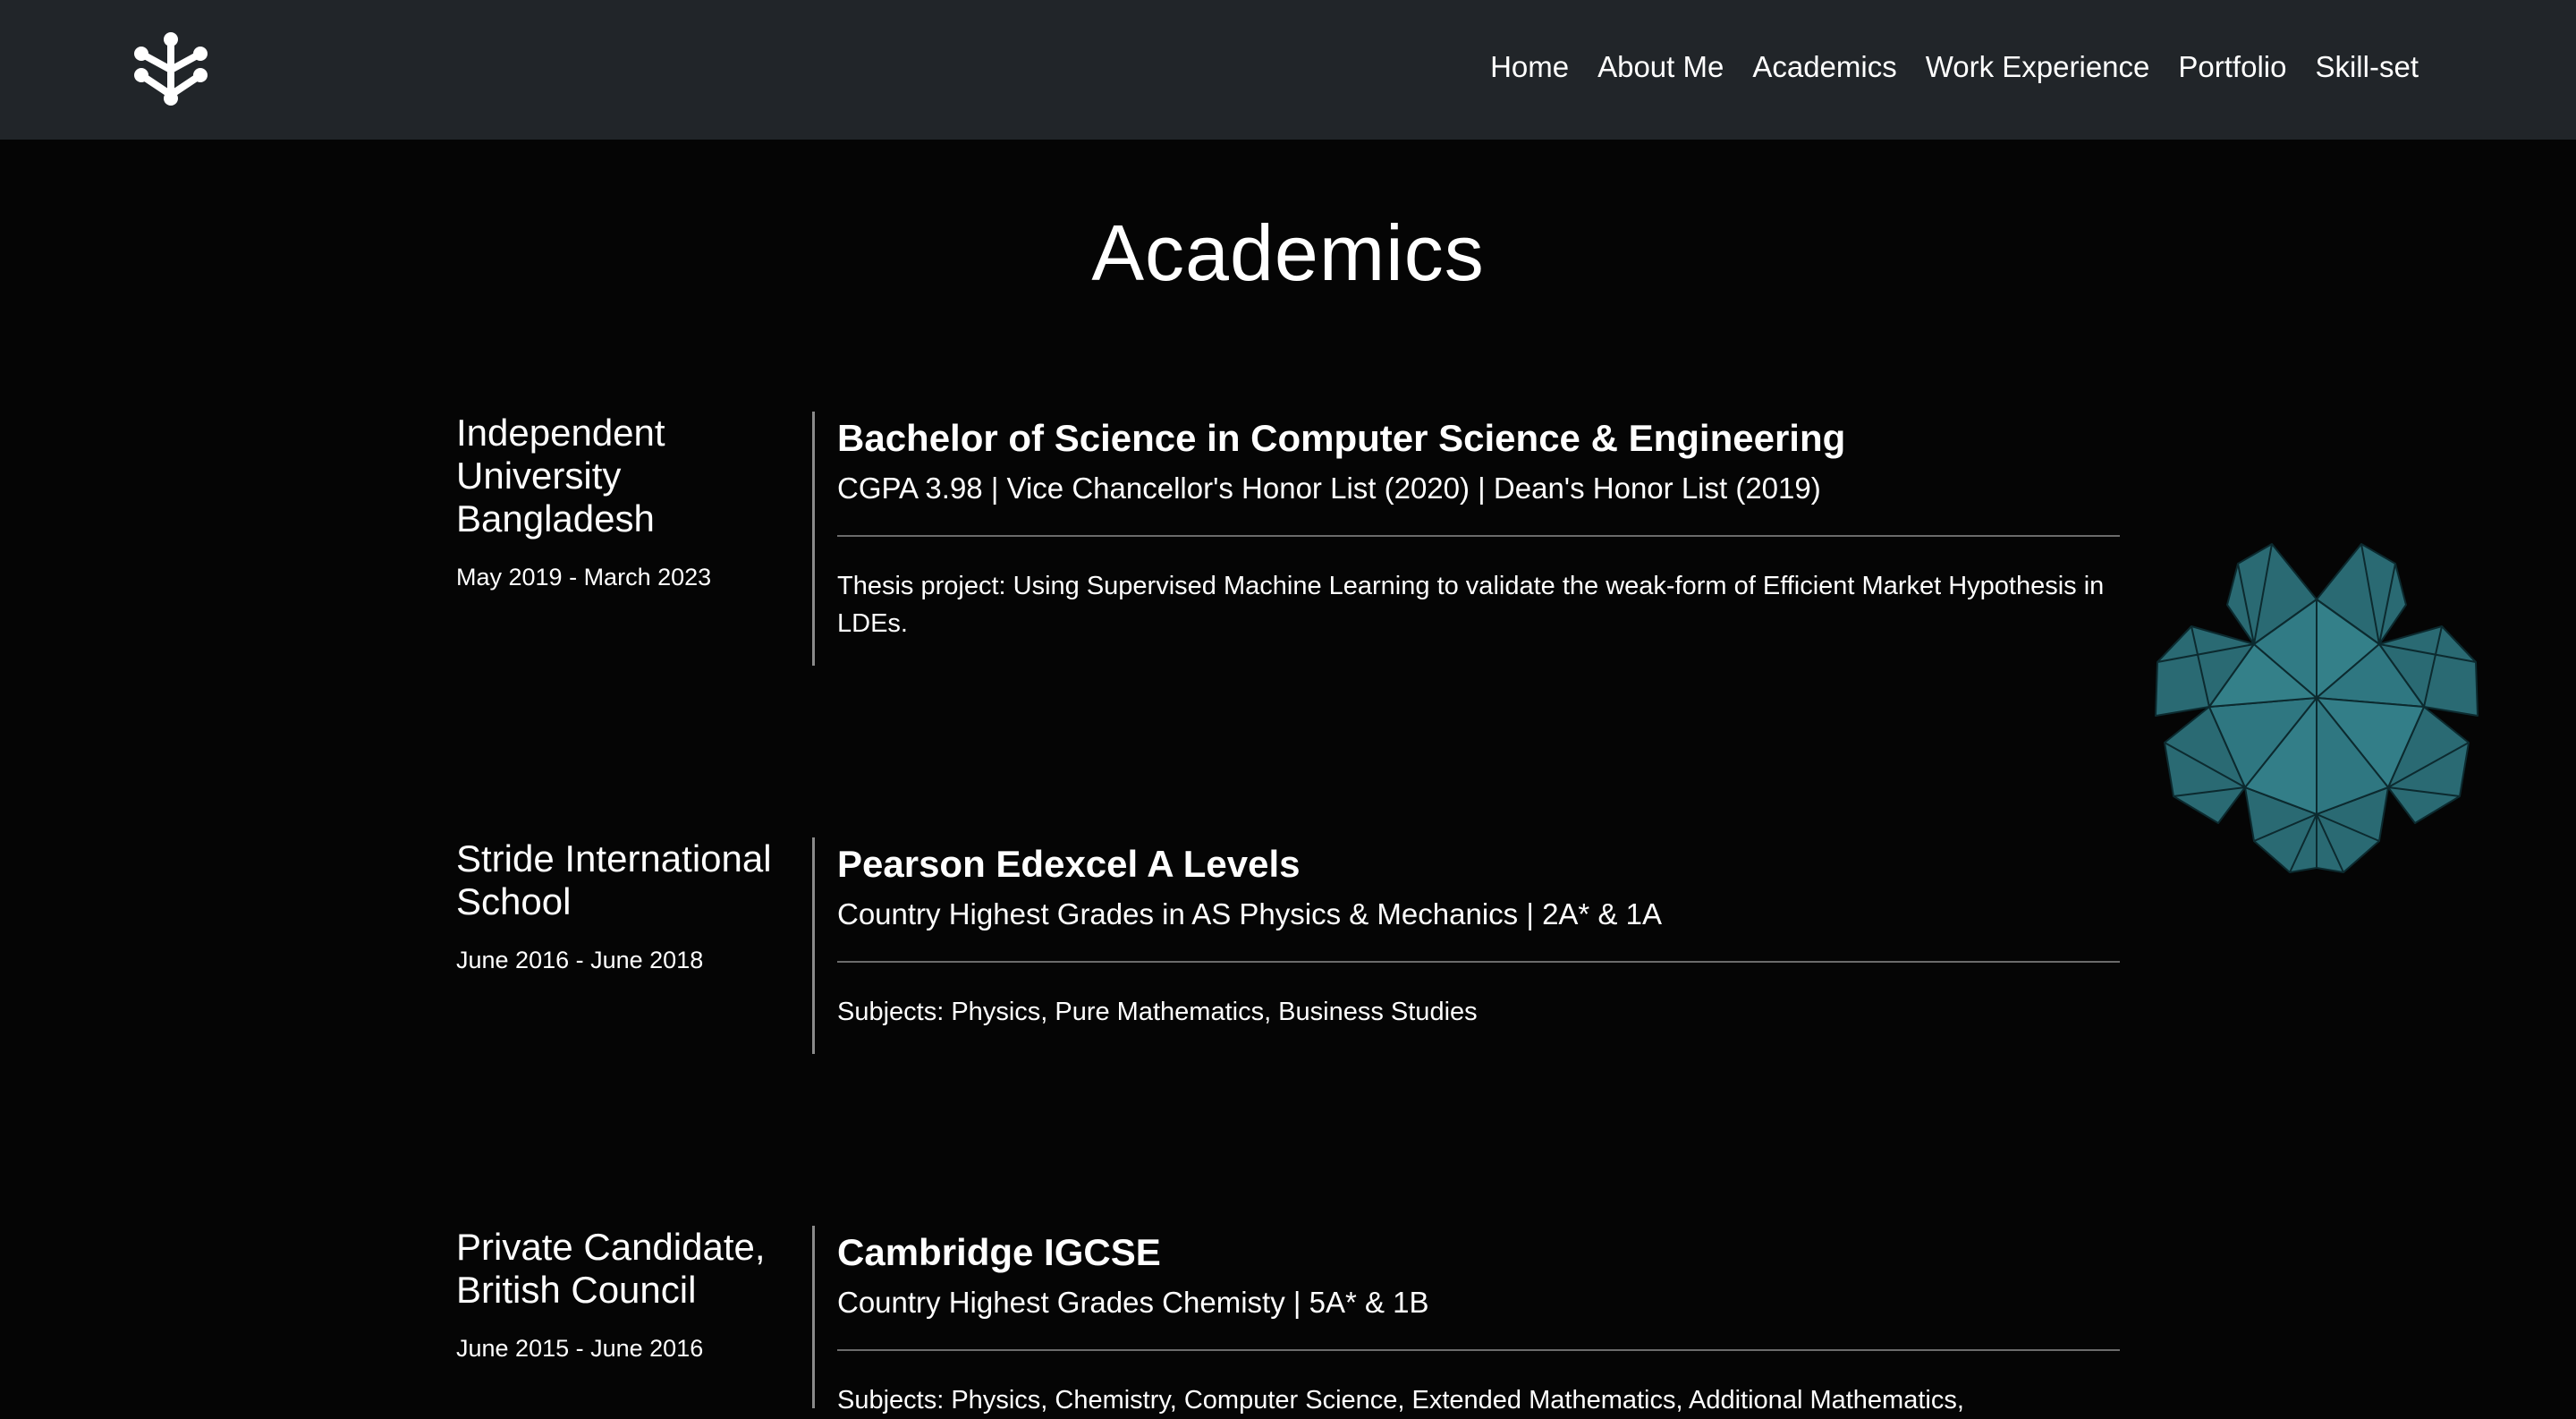  What do you see at coordinates (1824, 67) in the screenshot?
I see `nav-link-academics: Academics` at bounding box center [1824, 67].